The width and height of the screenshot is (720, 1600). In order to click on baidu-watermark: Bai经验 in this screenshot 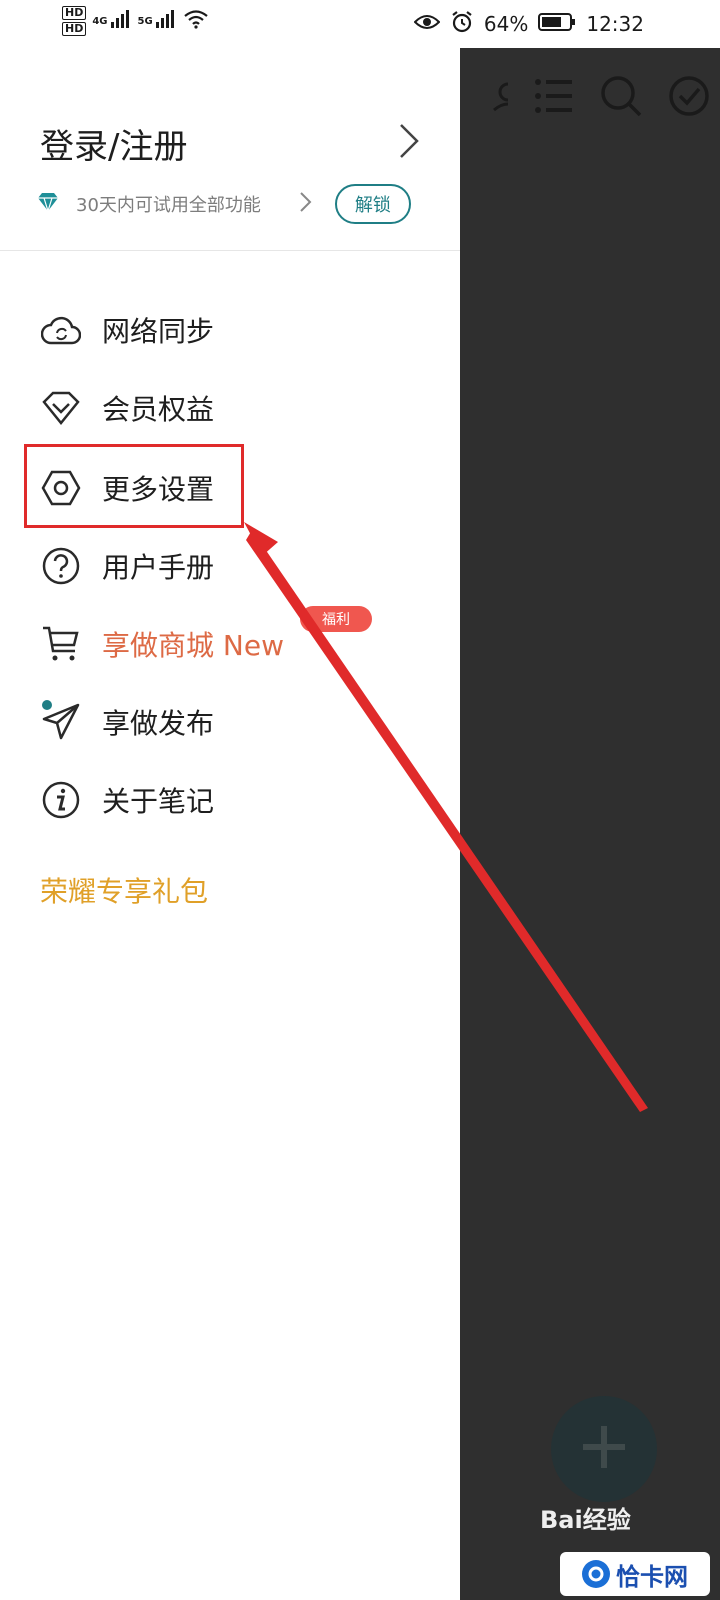, I will do `click(585, 1520)`.